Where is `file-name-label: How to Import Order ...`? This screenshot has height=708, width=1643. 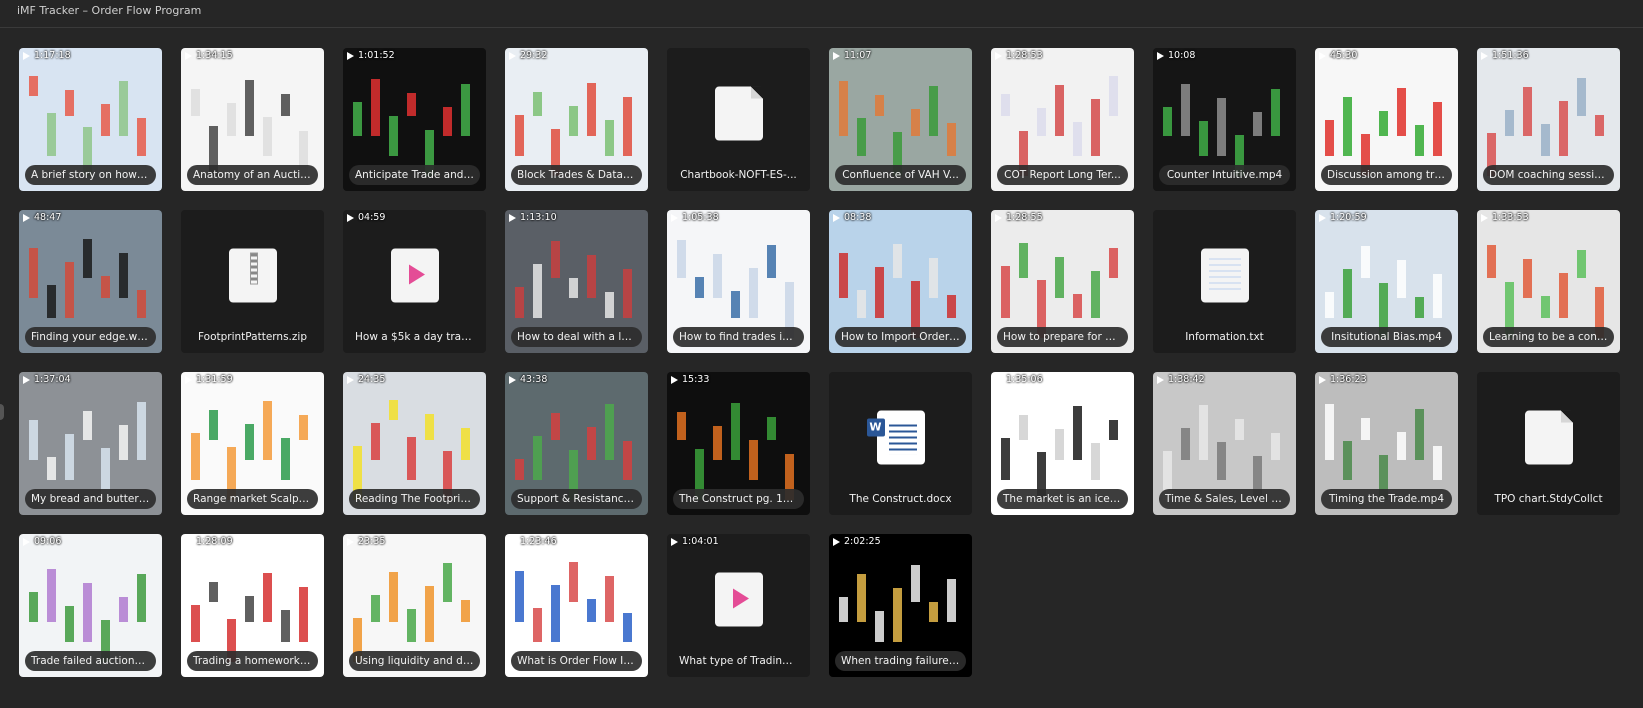
file-name-label: How to Import Order ... is located at coordinates (900, 337).